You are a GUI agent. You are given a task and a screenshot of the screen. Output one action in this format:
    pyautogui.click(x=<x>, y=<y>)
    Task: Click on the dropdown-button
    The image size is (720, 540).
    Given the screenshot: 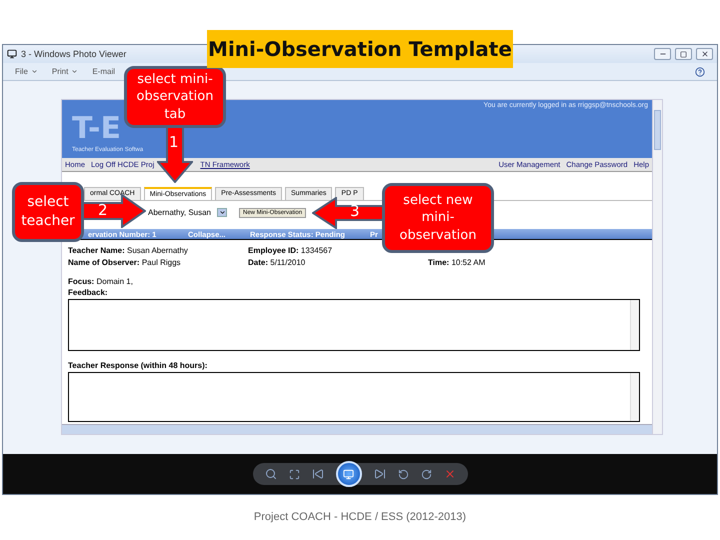 What is the action you would take?
    pyautogui.click(x=222, y=212)
    